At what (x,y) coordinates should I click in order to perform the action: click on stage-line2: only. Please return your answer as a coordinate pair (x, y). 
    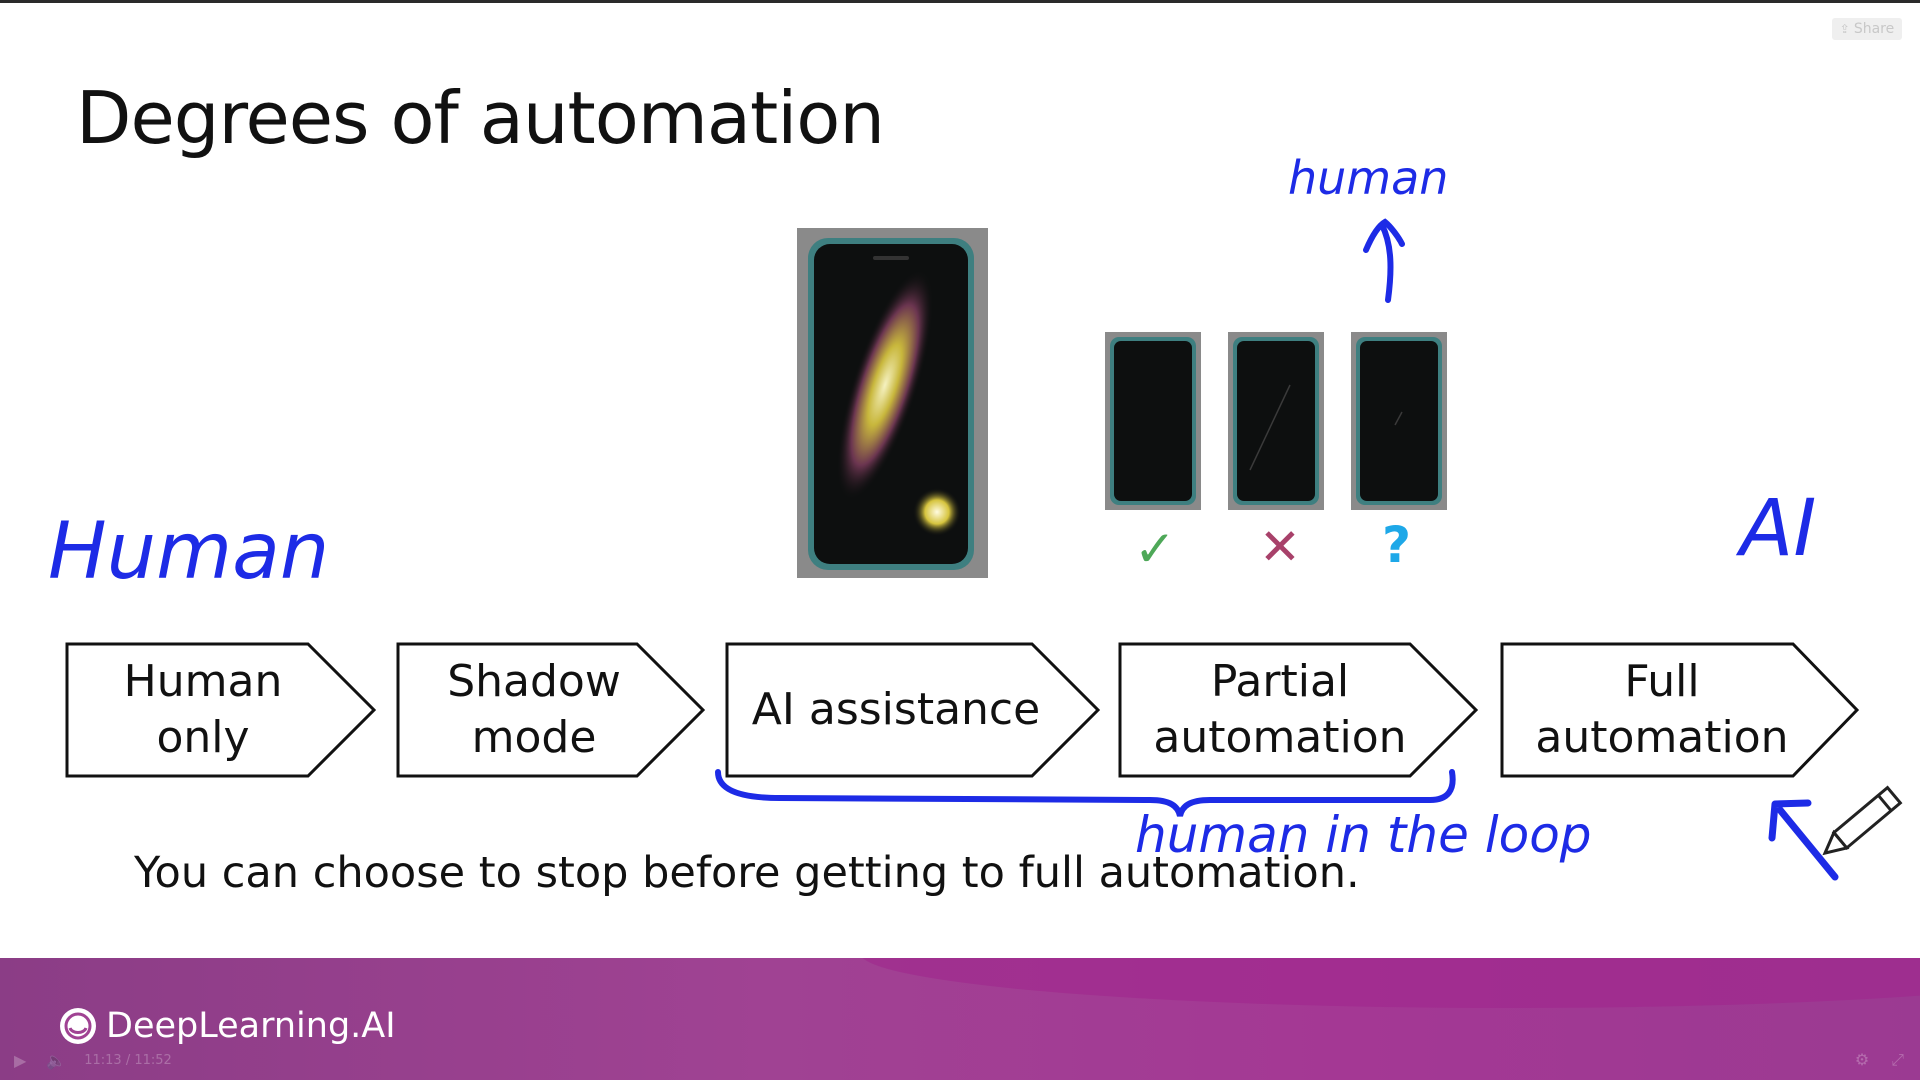
    Looking at the image, I should click on (203, 737).